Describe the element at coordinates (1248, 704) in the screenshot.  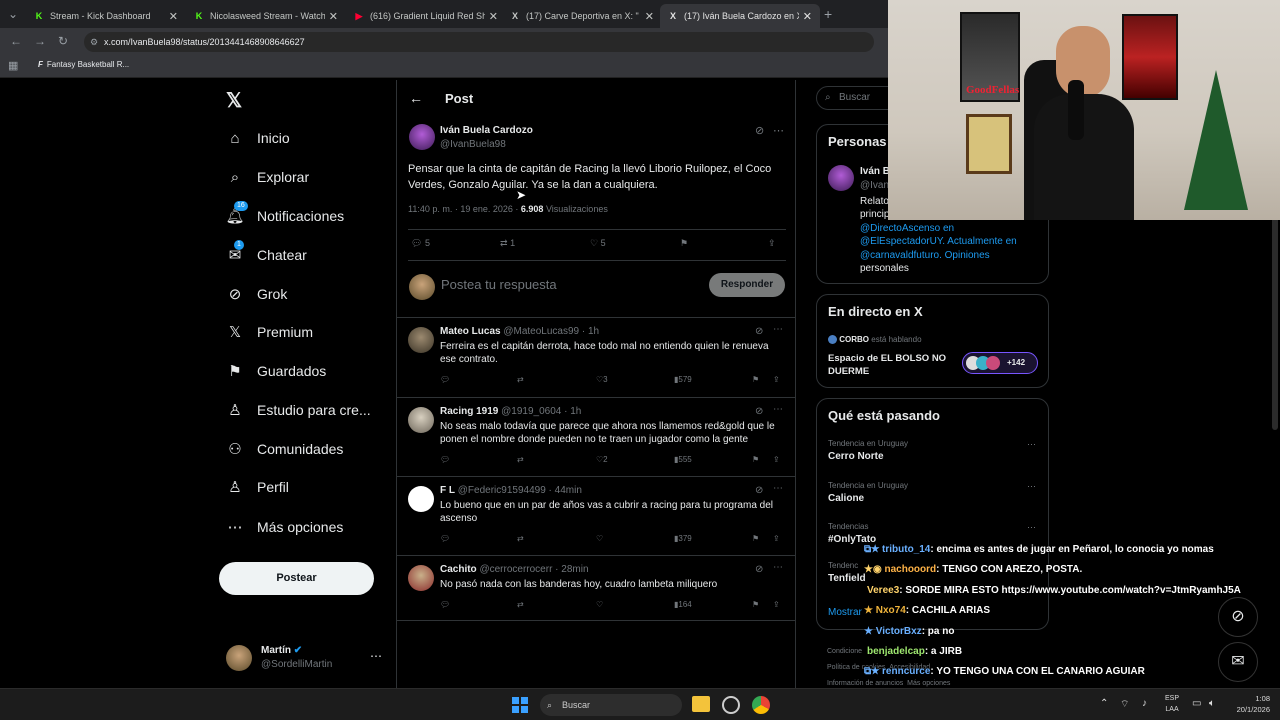
I see `clock: 1:08 20/1/2026` at that location.